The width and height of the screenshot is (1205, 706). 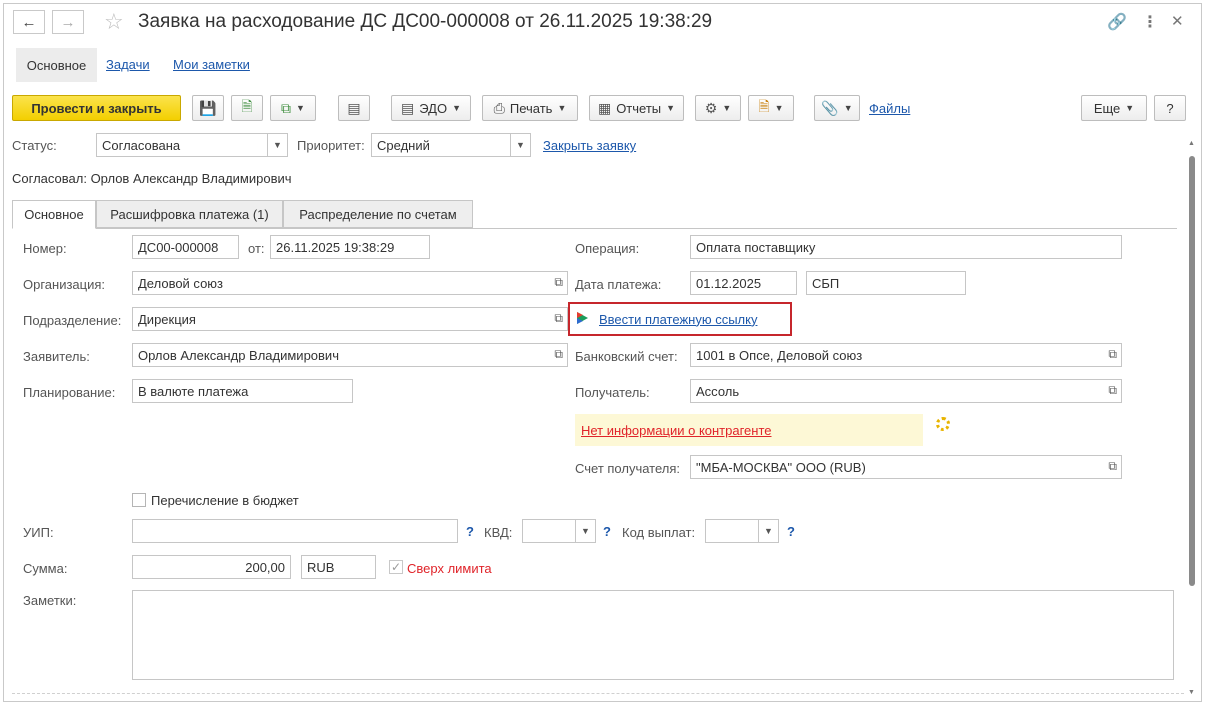 What do you see at coordinates (628, 468) in the screenshot?
I see `recipient-account-label: Счет получателя:` at bounding box center [628, 468].